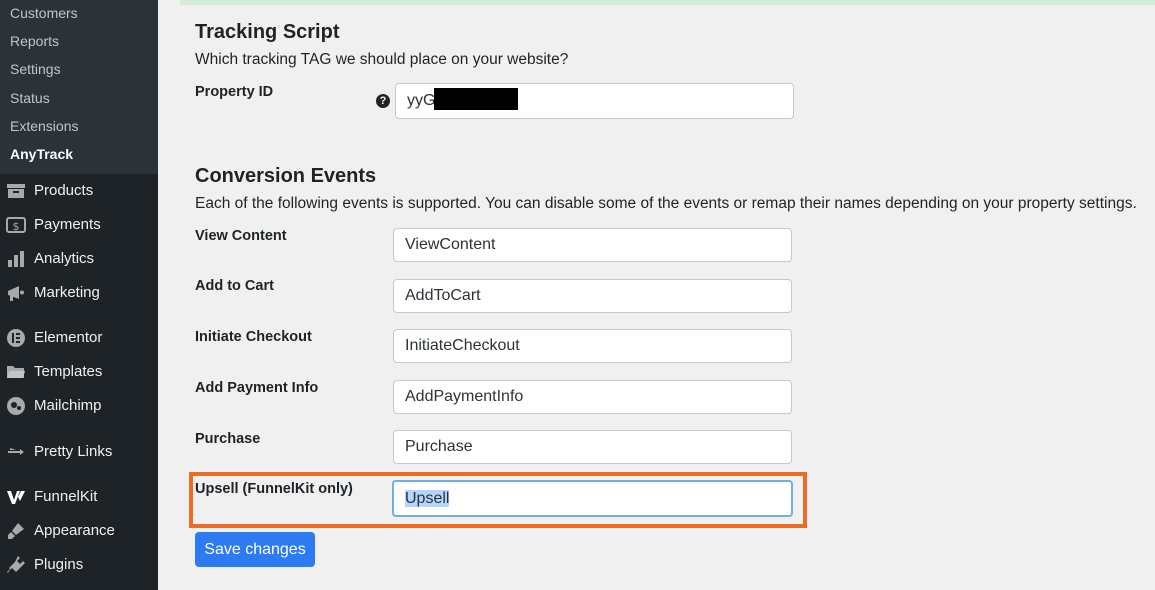  Describe the element at coordinates (241, 236) in the screenshot. I see `view-content-label: View Content` at that location.